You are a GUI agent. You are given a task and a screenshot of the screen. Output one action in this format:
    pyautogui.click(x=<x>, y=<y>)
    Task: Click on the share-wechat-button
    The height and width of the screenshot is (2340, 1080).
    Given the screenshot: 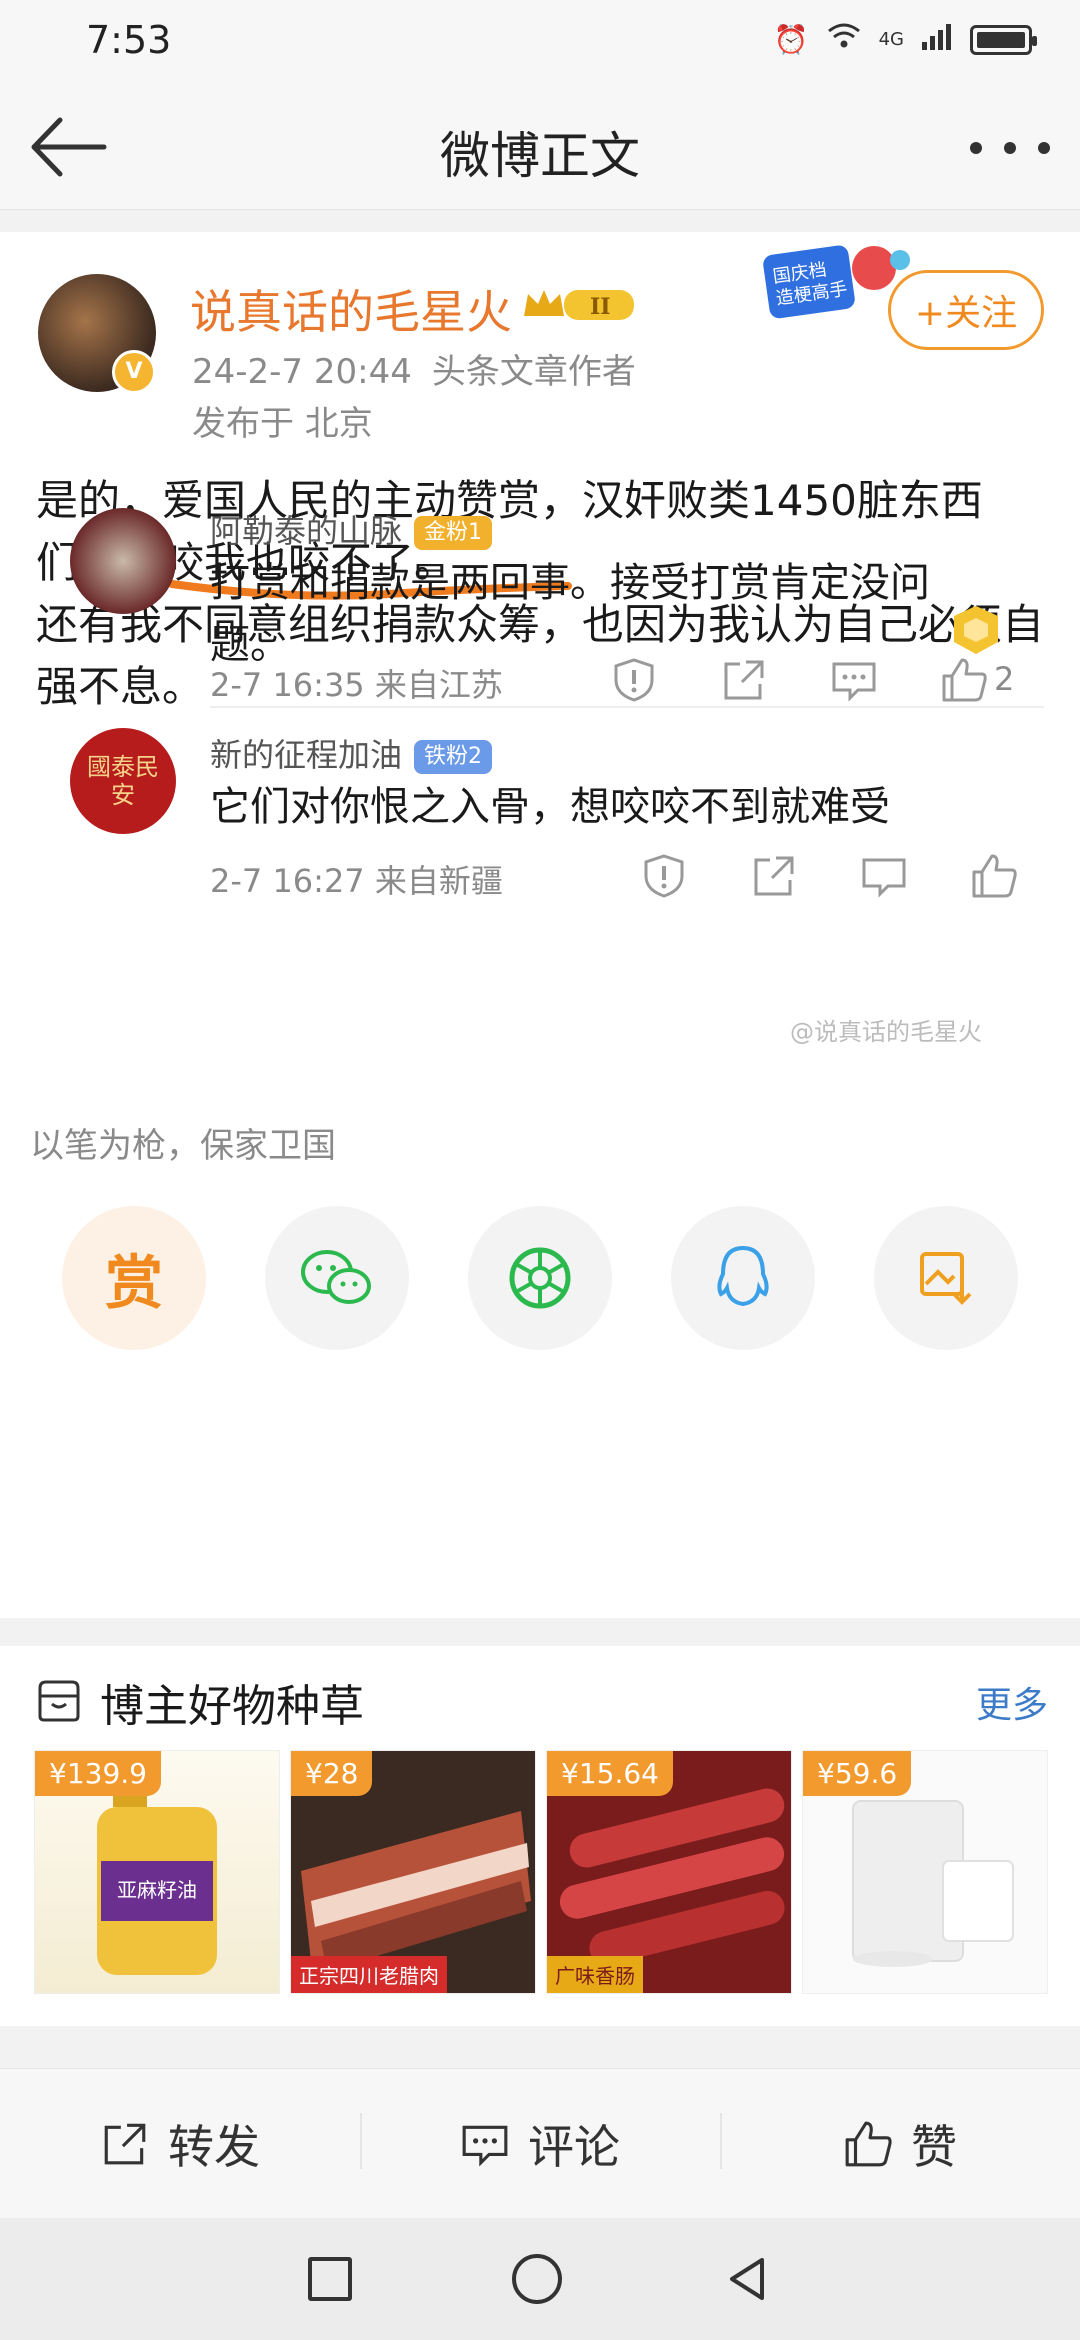 What is the action you would take?
    pyautogui.click(x=337, y=1278)
    